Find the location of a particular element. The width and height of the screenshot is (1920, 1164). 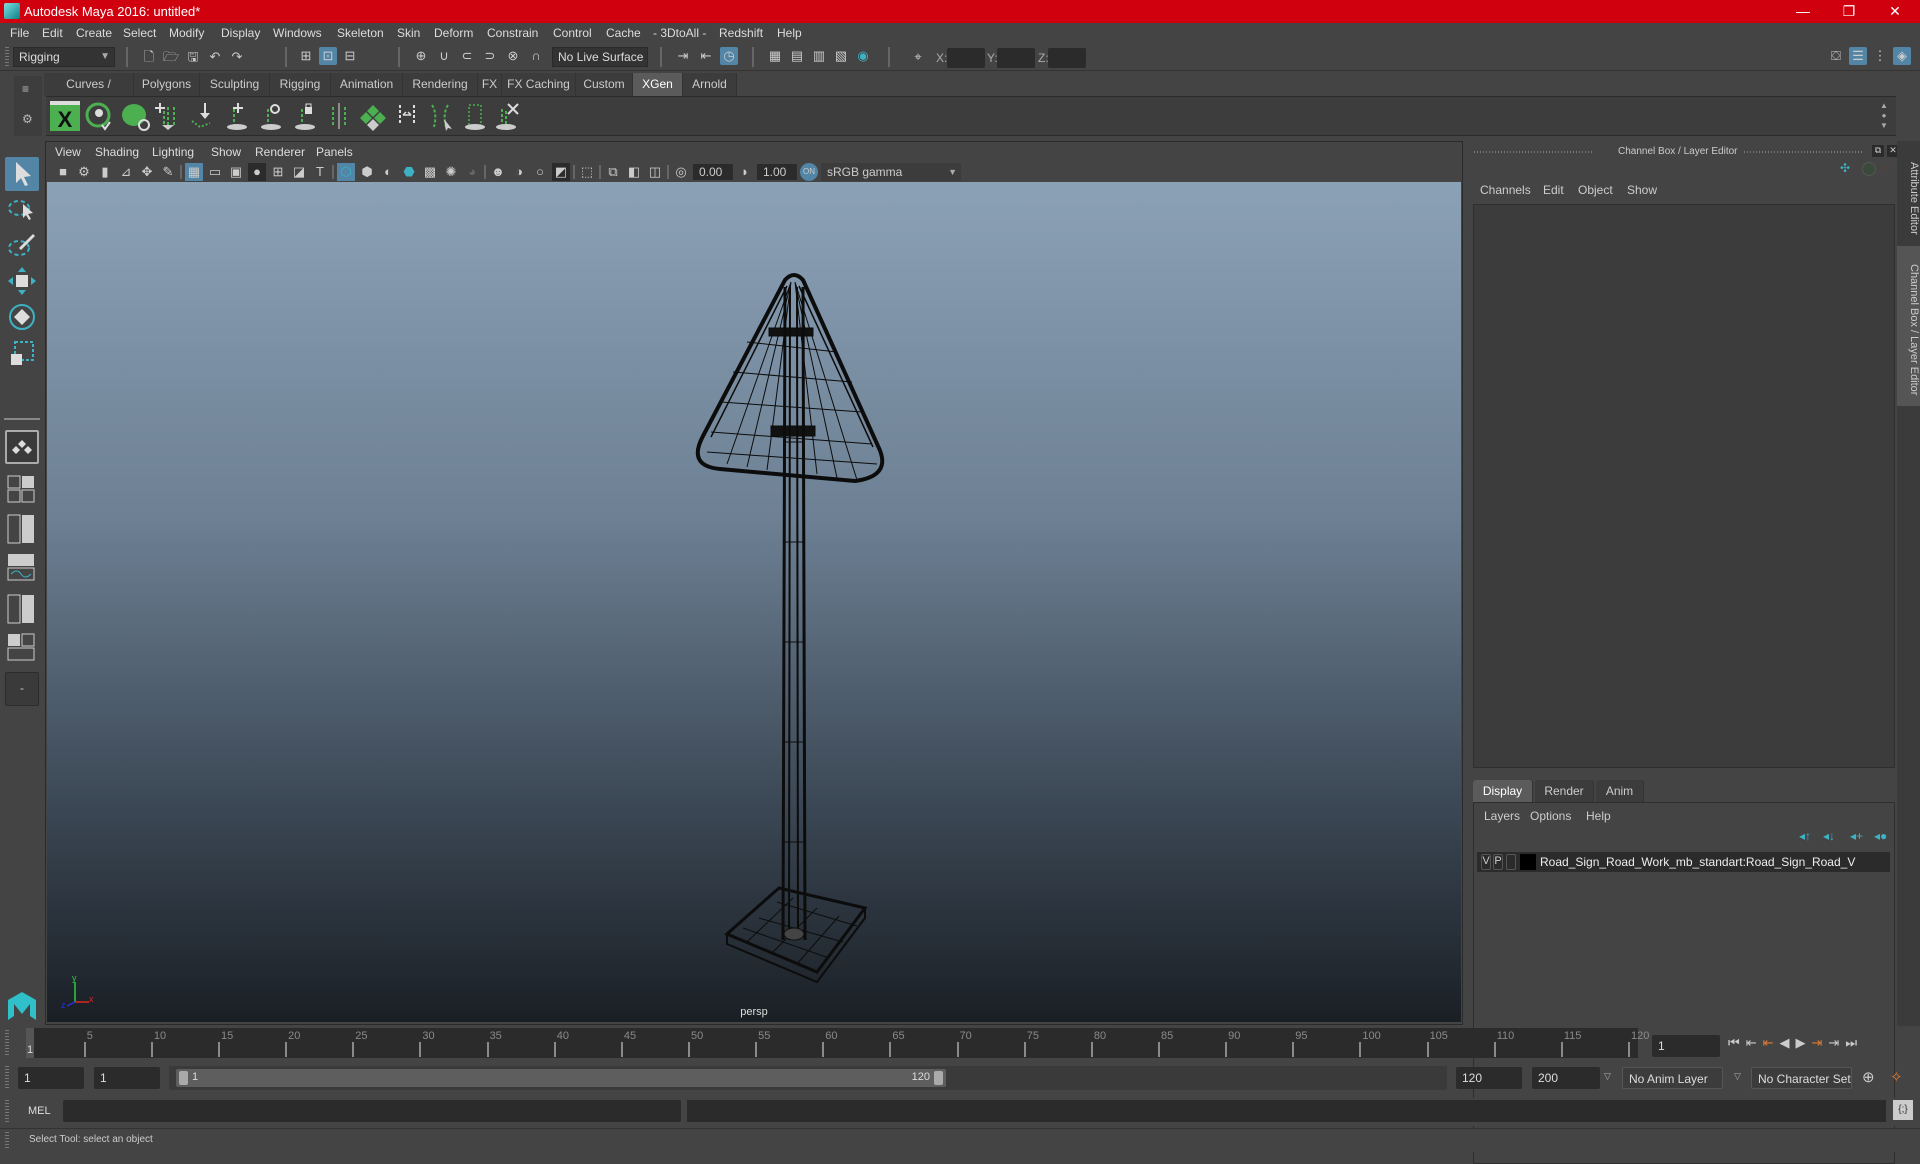

grease-pencil-icon: ✎ is located at coordinates (168, 172).